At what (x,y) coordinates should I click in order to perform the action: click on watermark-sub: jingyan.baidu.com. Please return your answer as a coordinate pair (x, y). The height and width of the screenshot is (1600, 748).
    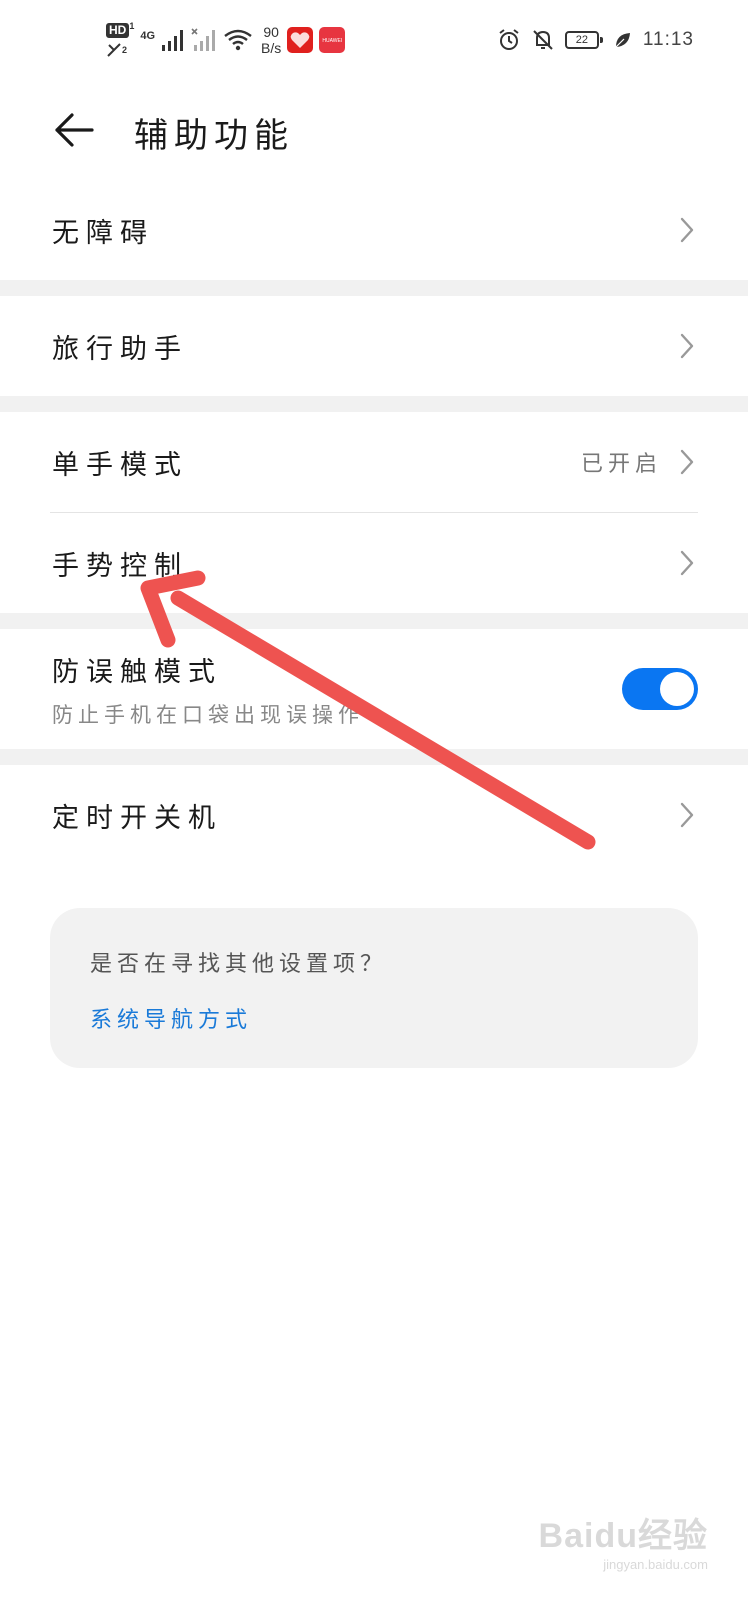
    Looking at the image, I should click on (655, 1564).